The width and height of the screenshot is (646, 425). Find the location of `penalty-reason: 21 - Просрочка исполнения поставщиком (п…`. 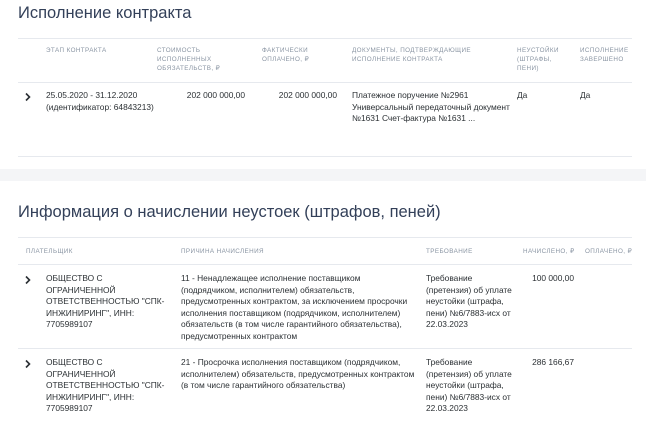

penalty-reason: 21 - Просрочка исполнения поставщиком (п… is located at coordinates (298, 374).